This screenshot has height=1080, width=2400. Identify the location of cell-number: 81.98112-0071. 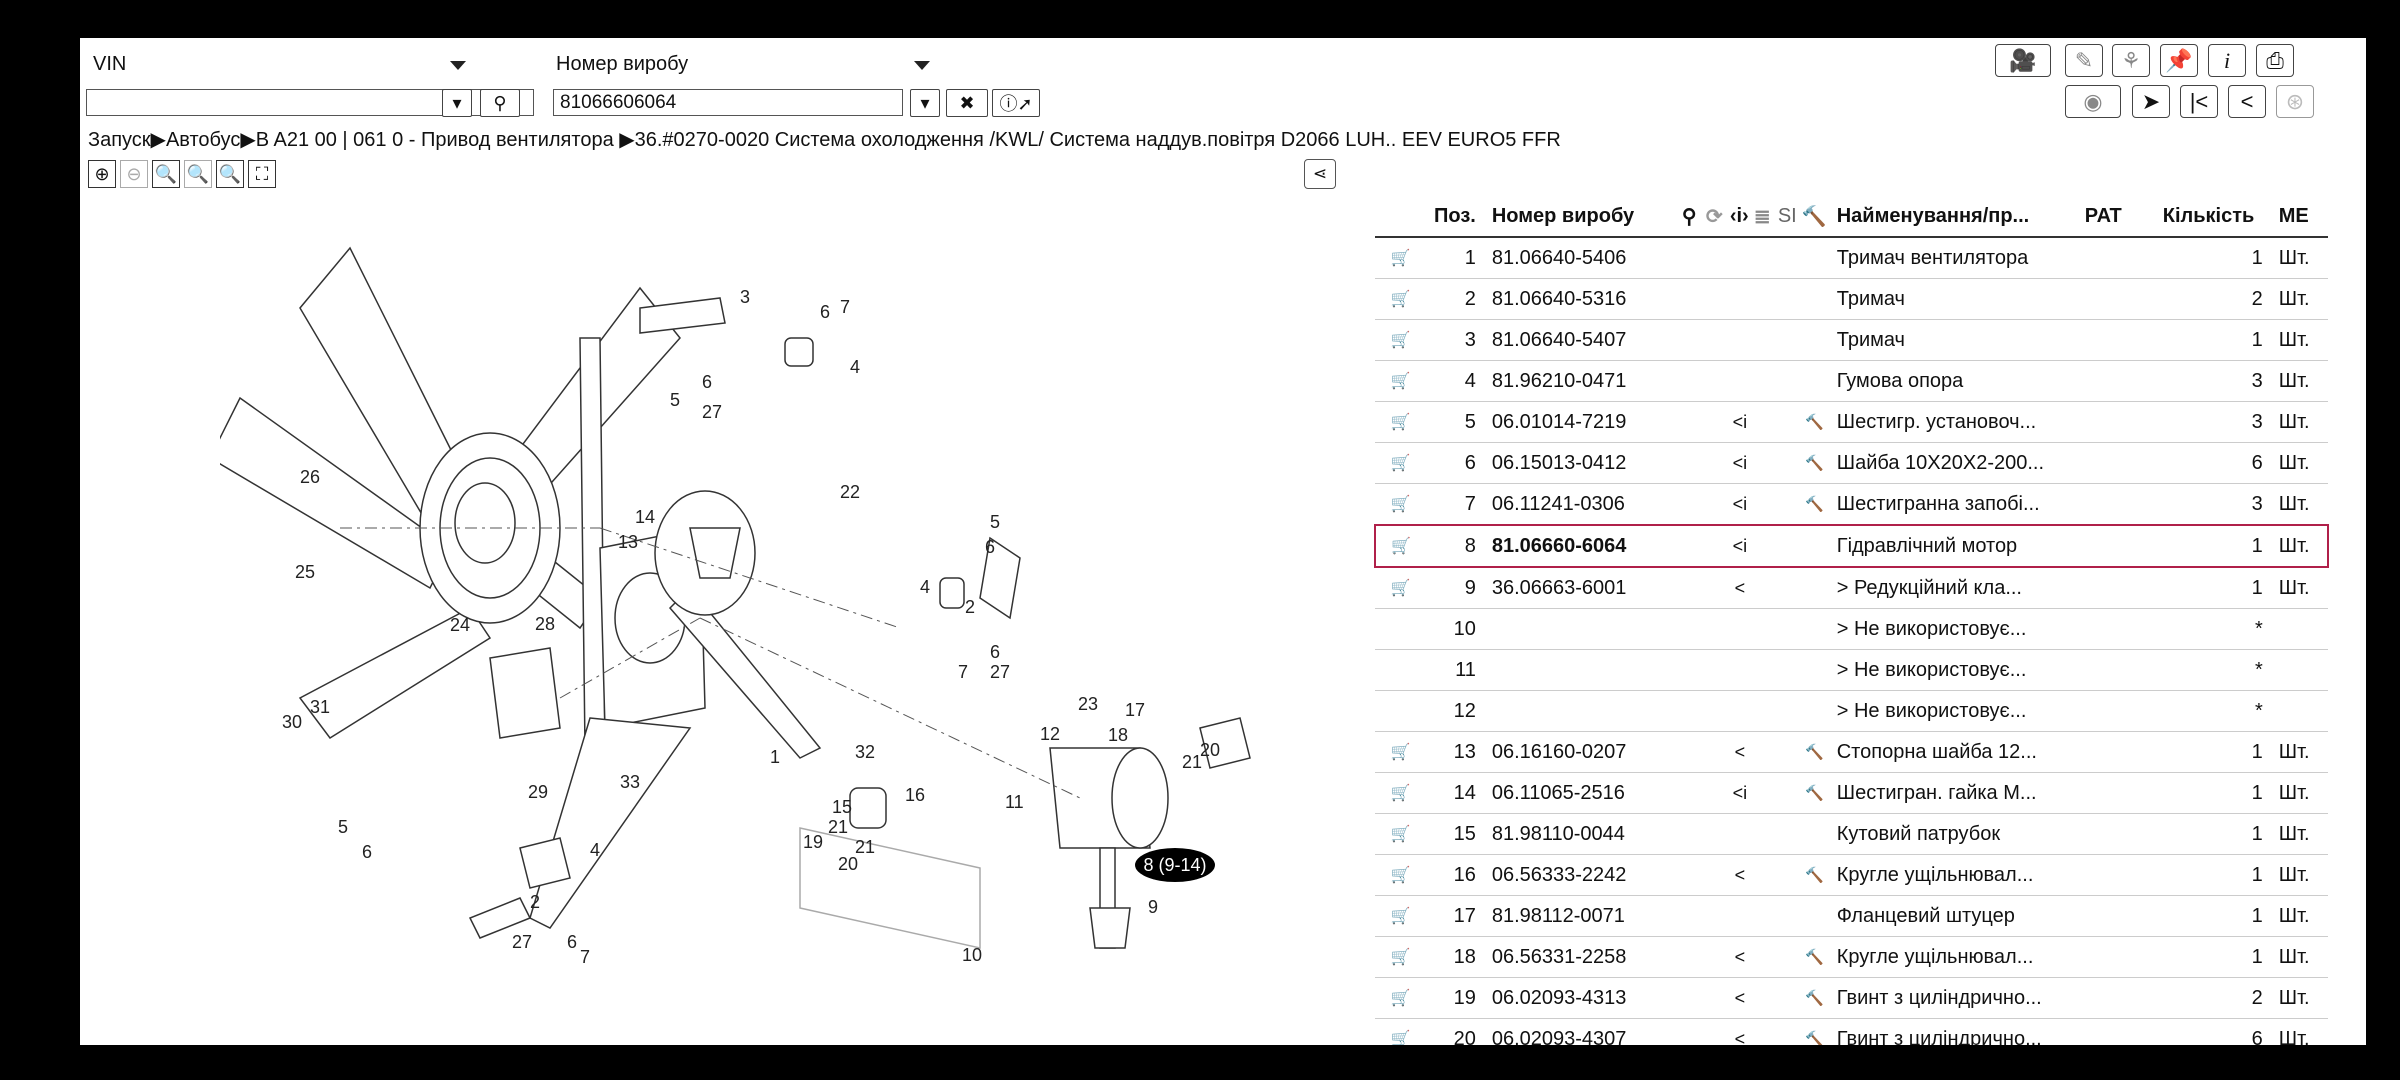
(1581, 916).